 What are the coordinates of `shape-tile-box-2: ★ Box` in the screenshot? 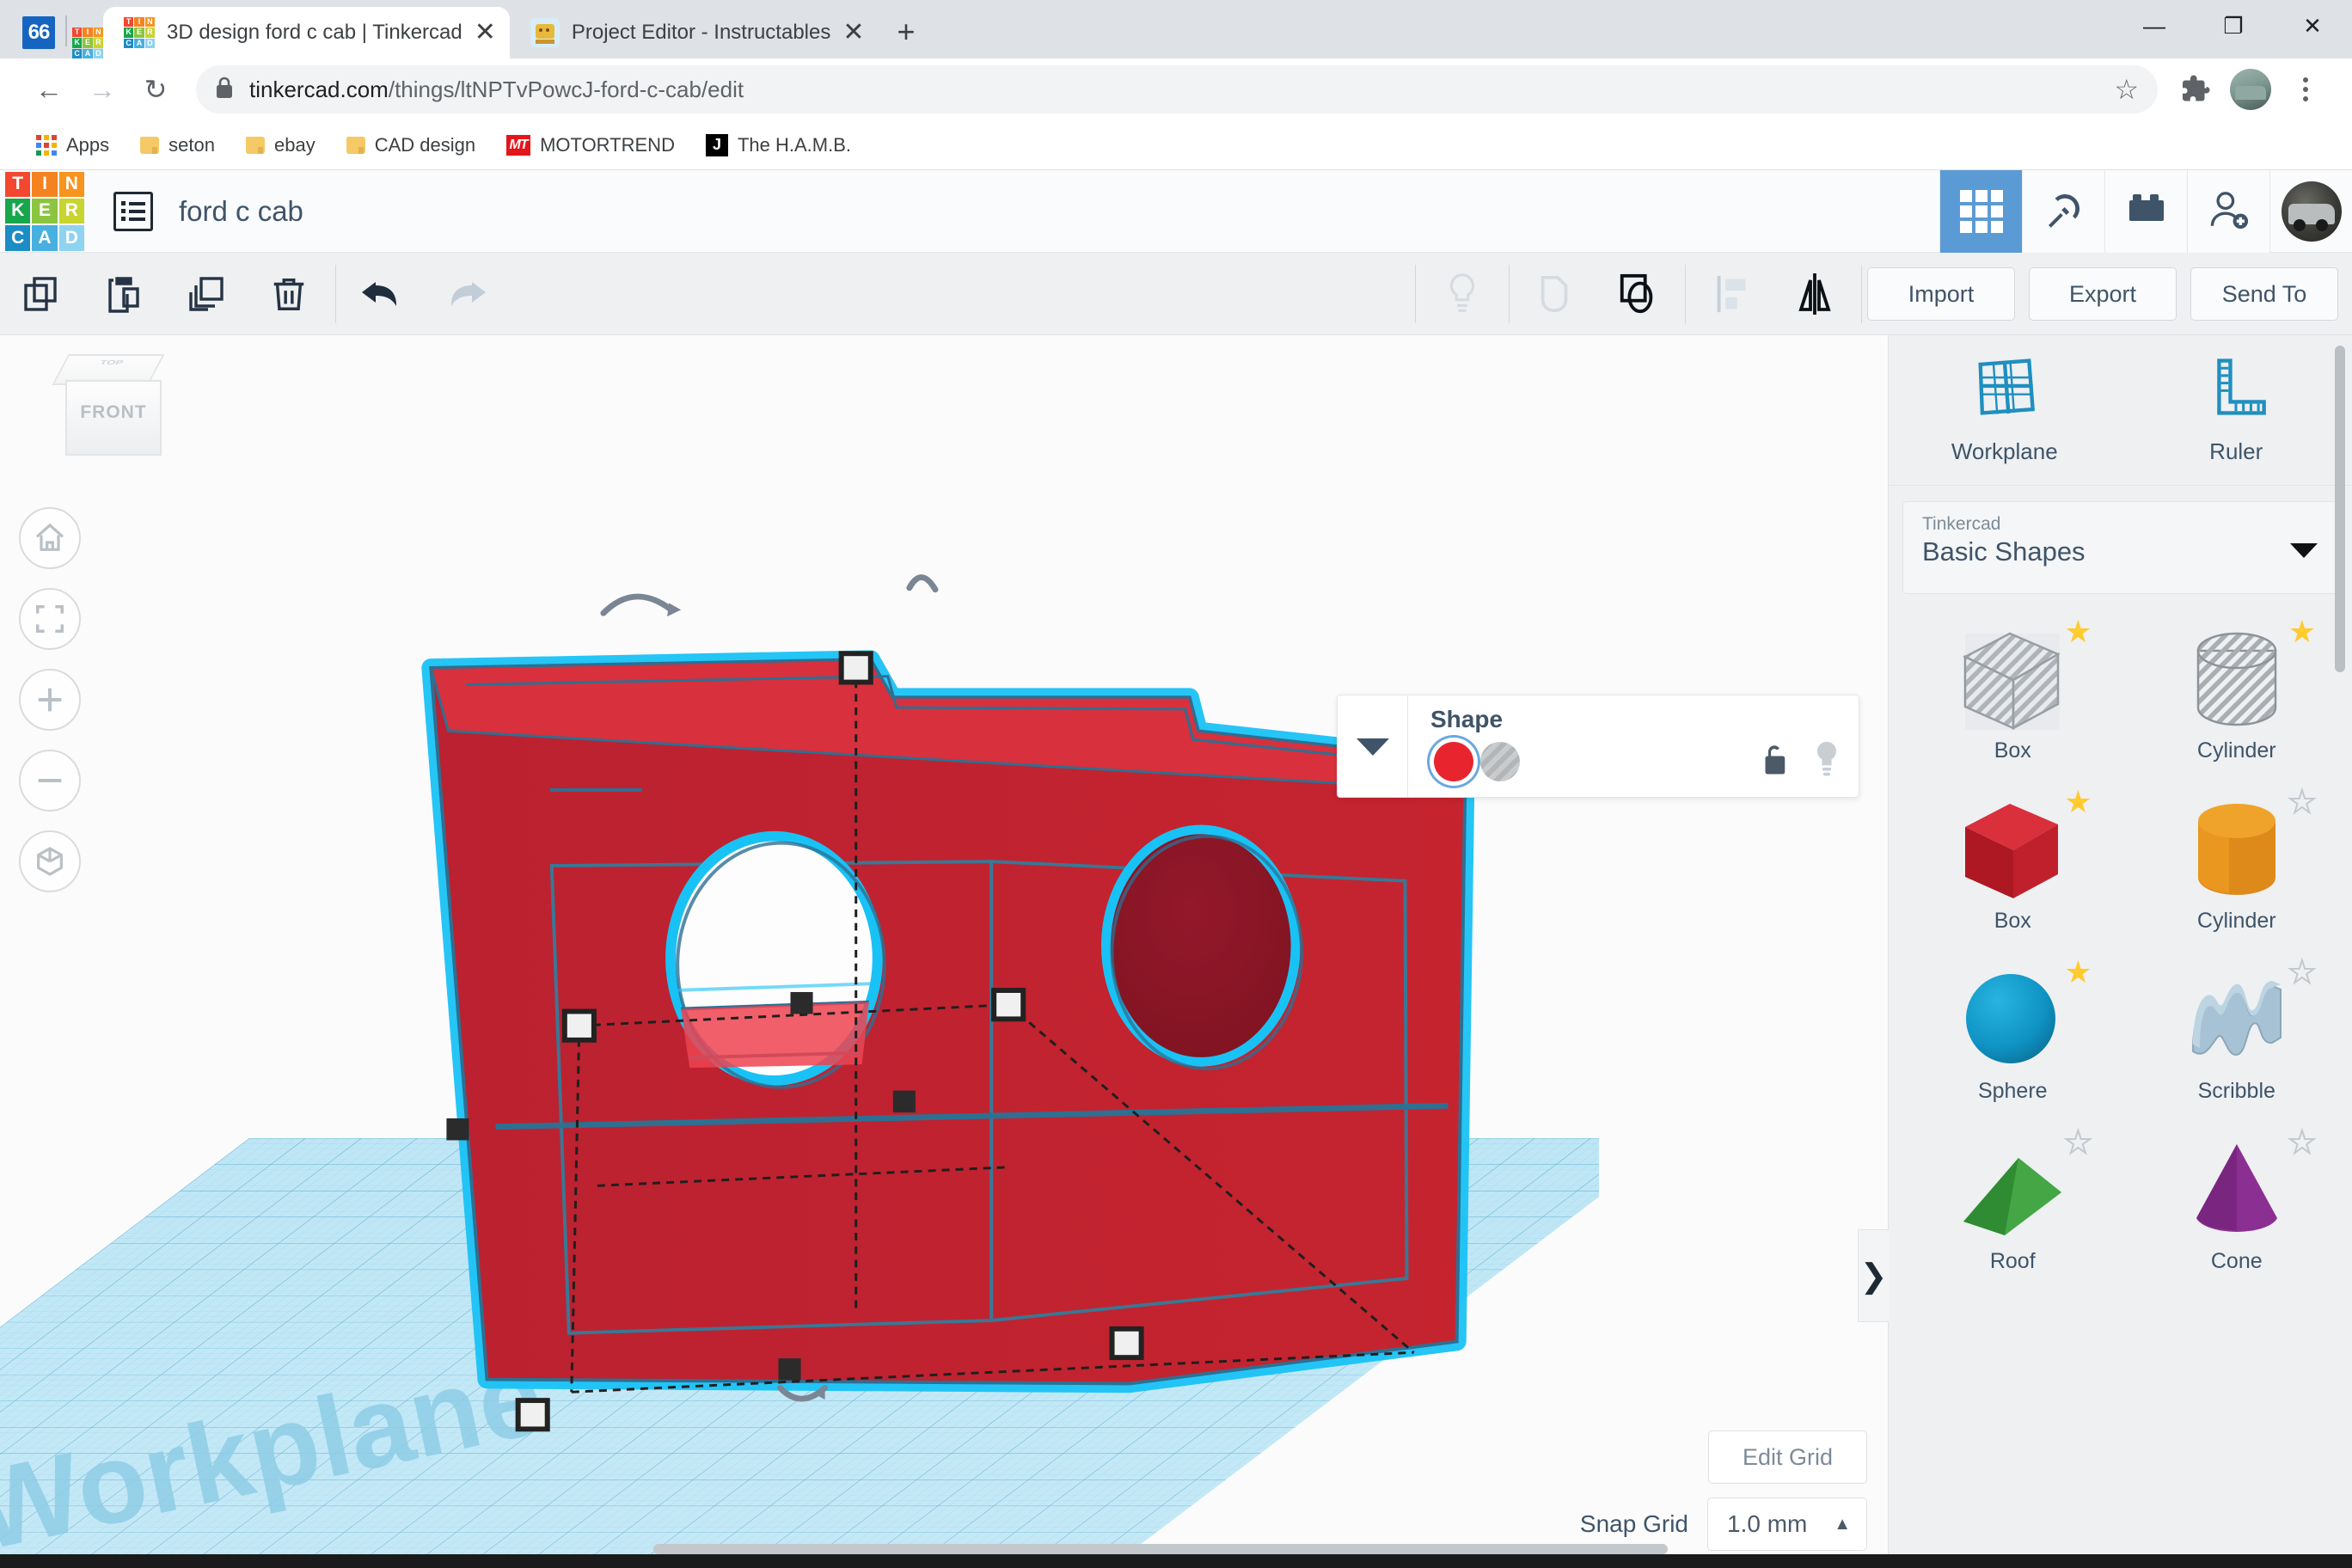 It's located at (2013, 868).